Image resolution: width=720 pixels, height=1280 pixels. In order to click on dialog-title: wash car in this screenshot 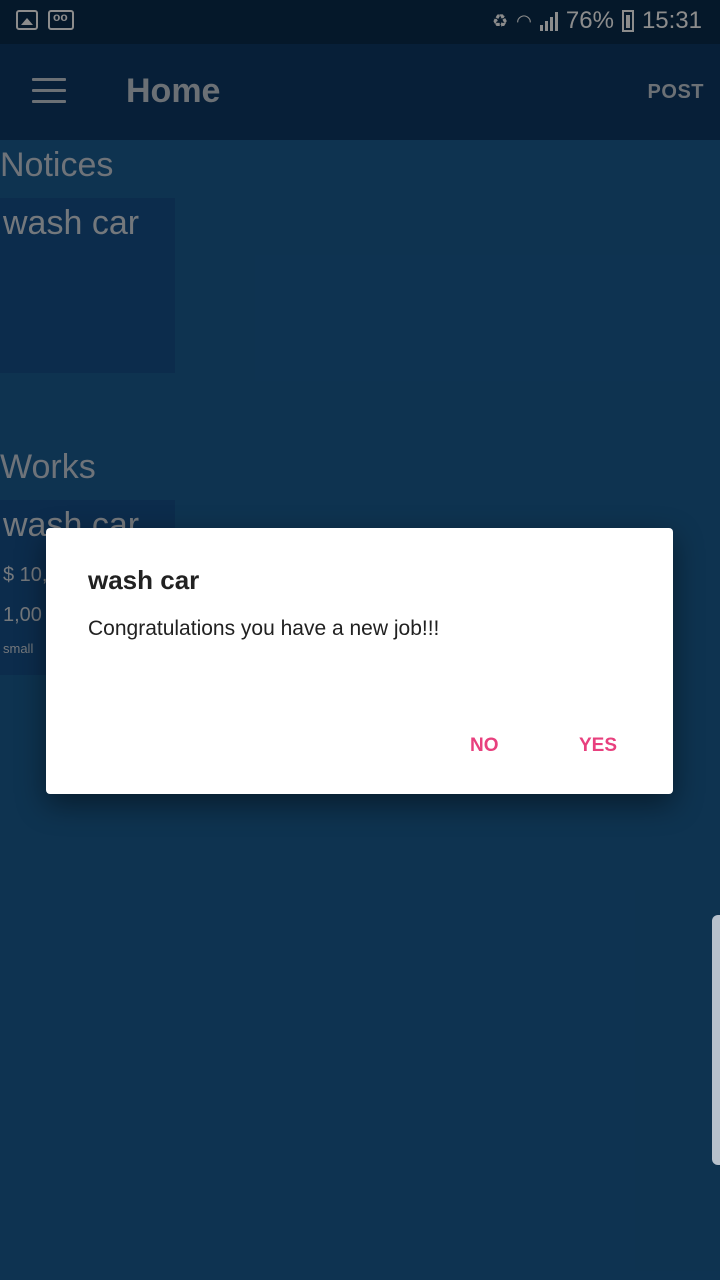, I will do `click(144, 580)`.